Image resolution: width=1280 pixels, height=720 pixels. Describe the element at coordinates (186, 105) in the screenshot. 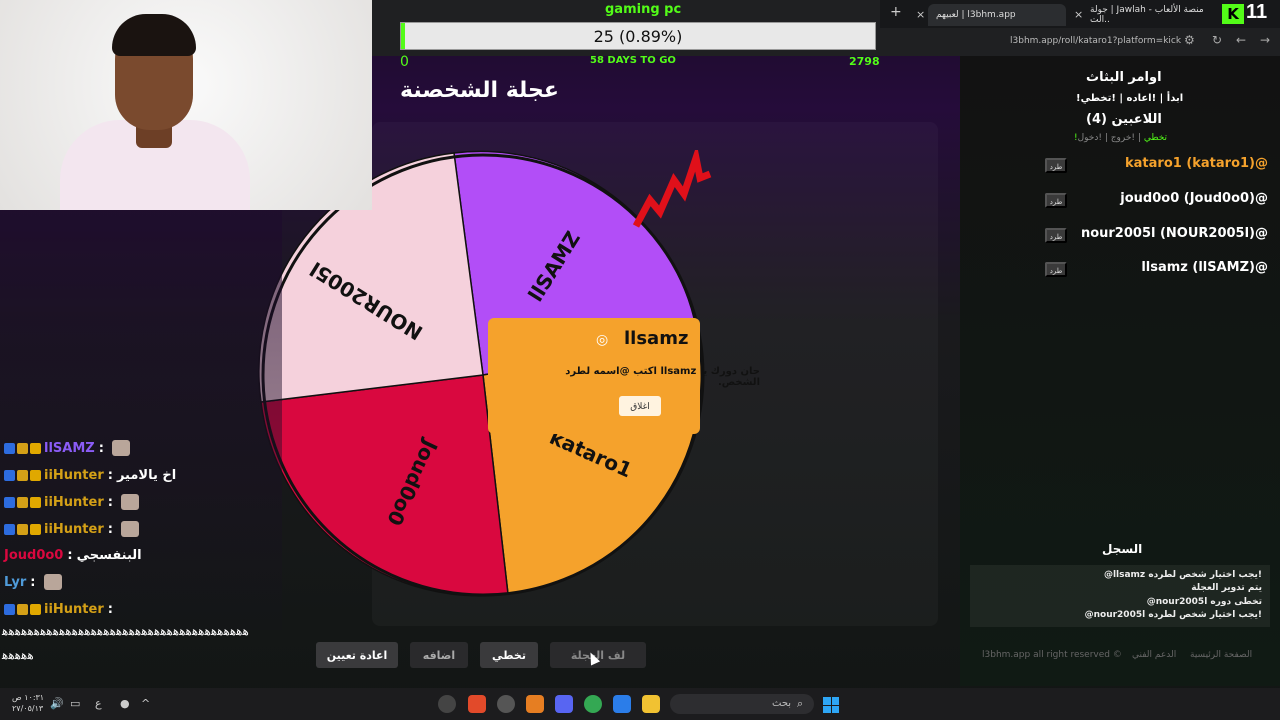

I see `webcam-overlay` at that location.